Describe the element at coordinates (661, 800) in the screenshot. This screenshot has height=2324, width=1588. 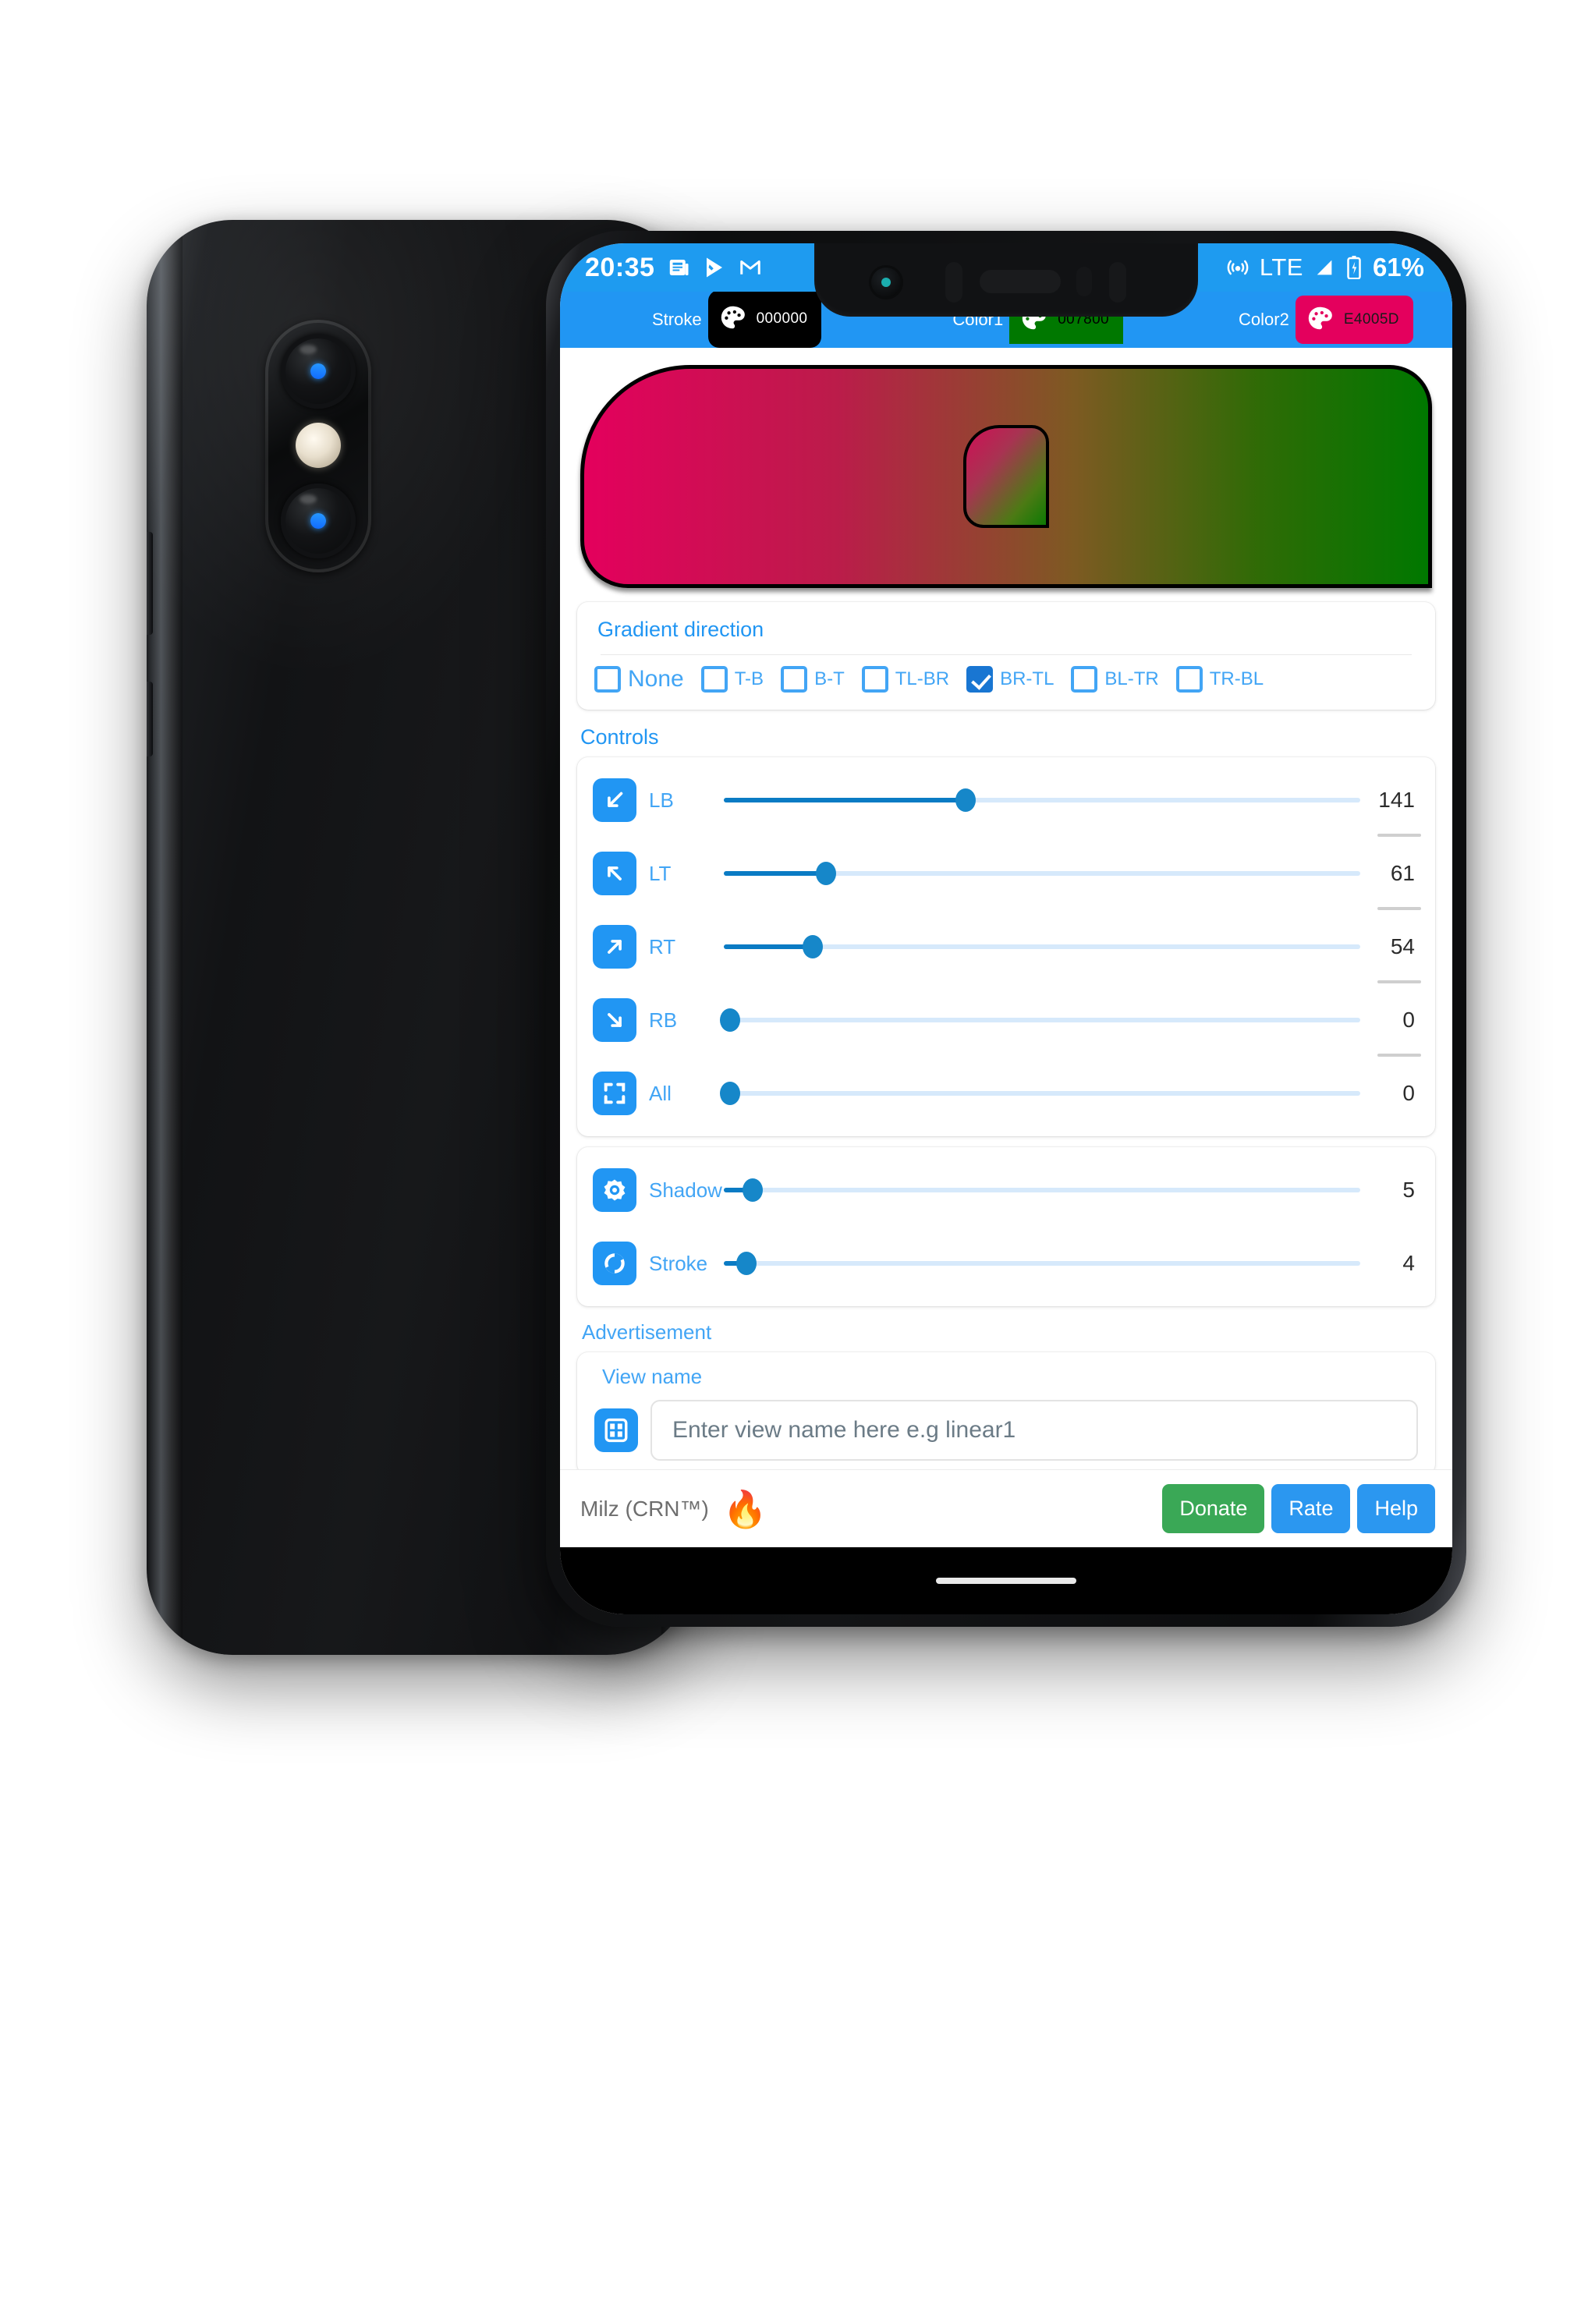
I see `slider-label-lb: LB` at that location.